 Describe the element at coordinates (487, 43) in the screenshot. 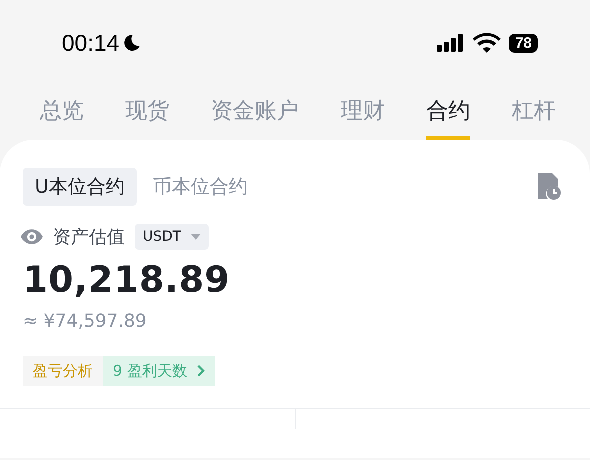

I see `wifi-icon` at that location.